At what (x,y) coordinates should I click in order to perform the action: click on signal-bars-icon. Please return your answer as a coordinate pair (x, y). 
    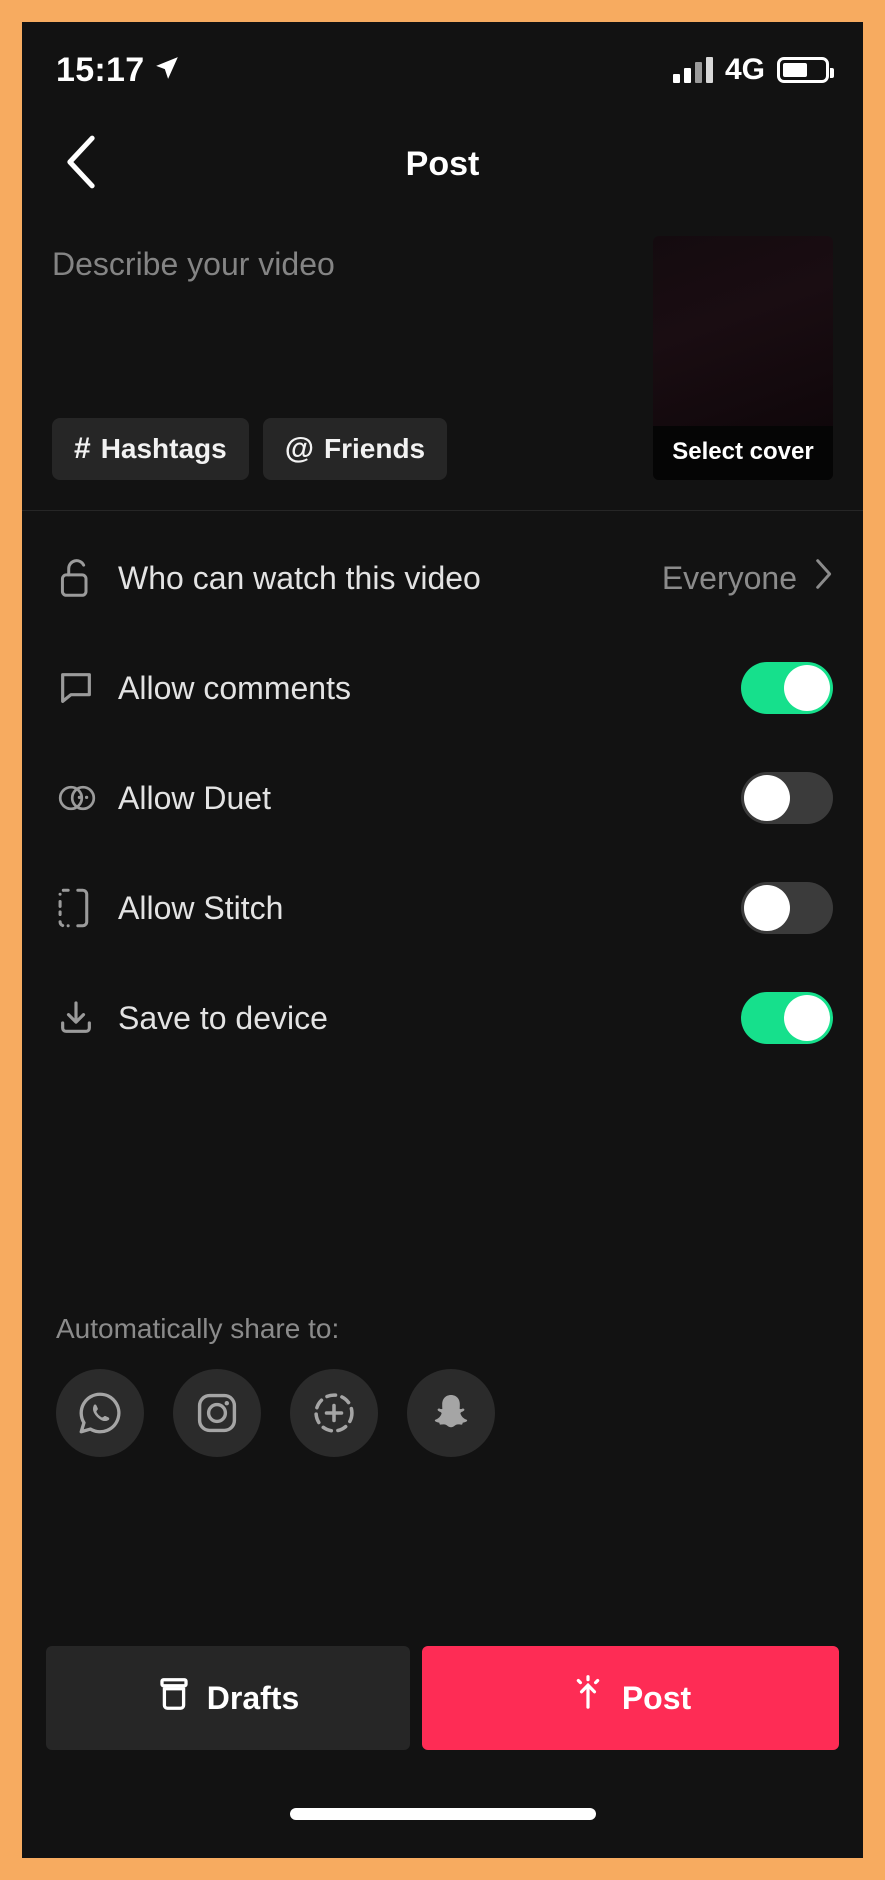
    Looking at the image, I should click on (692, 70).